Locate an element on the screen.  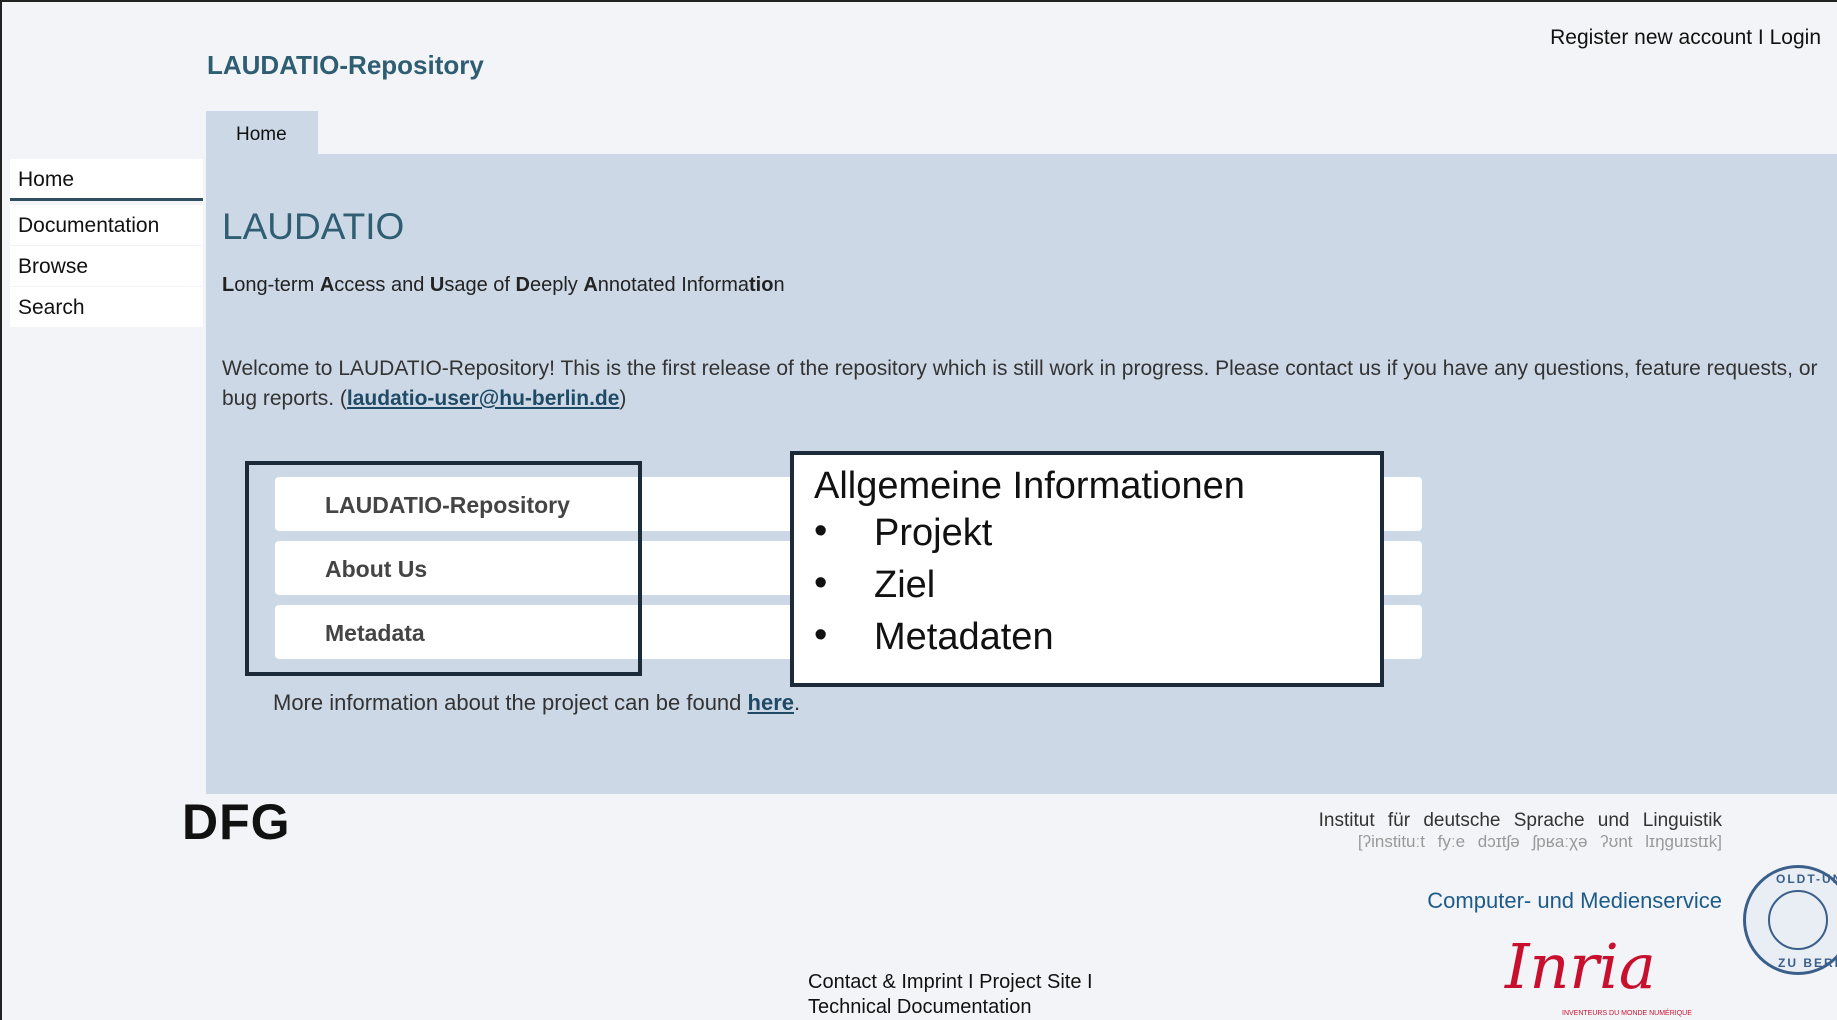
callout-item: Metadaten is located at coordinates (1097, 641).